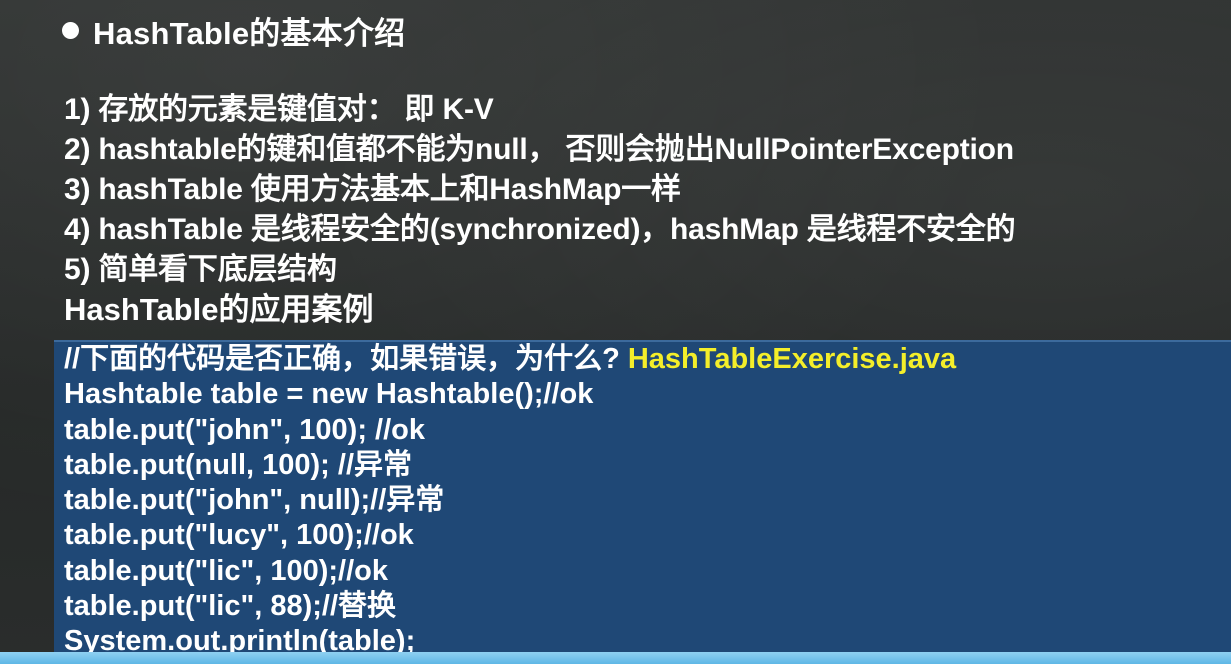  What do you see at coordinates (279, 109) in the screenshot?
I see `feature-item: 1) 存放的元素是键值对： 即 K-V` at bounding box center [279, 109].